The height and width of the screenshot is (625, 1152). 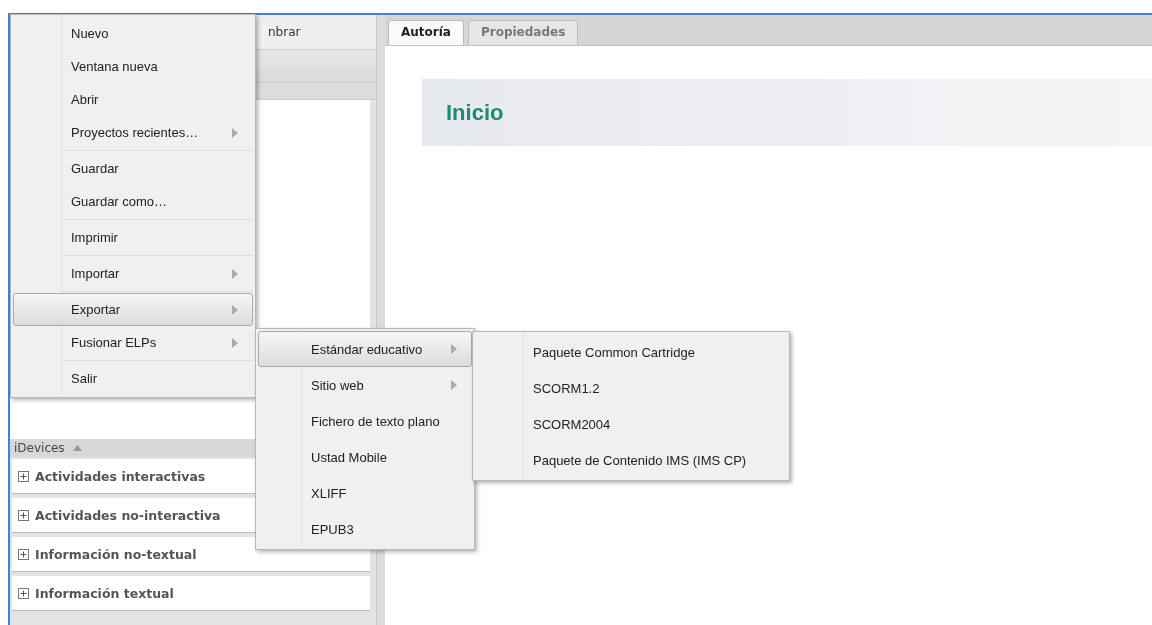 What do you see at coordinates (191, 593) in the screenshot?
I see `category-row: Información textual` at bounding box center [191, 593].